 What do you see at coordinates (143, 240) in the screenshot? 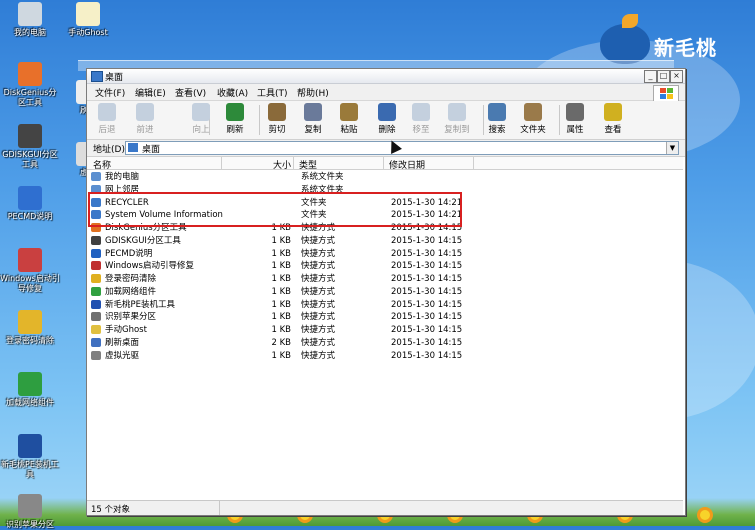
I see `file-name: GDISKGUI分区工具` at bounding box center [143, 240].